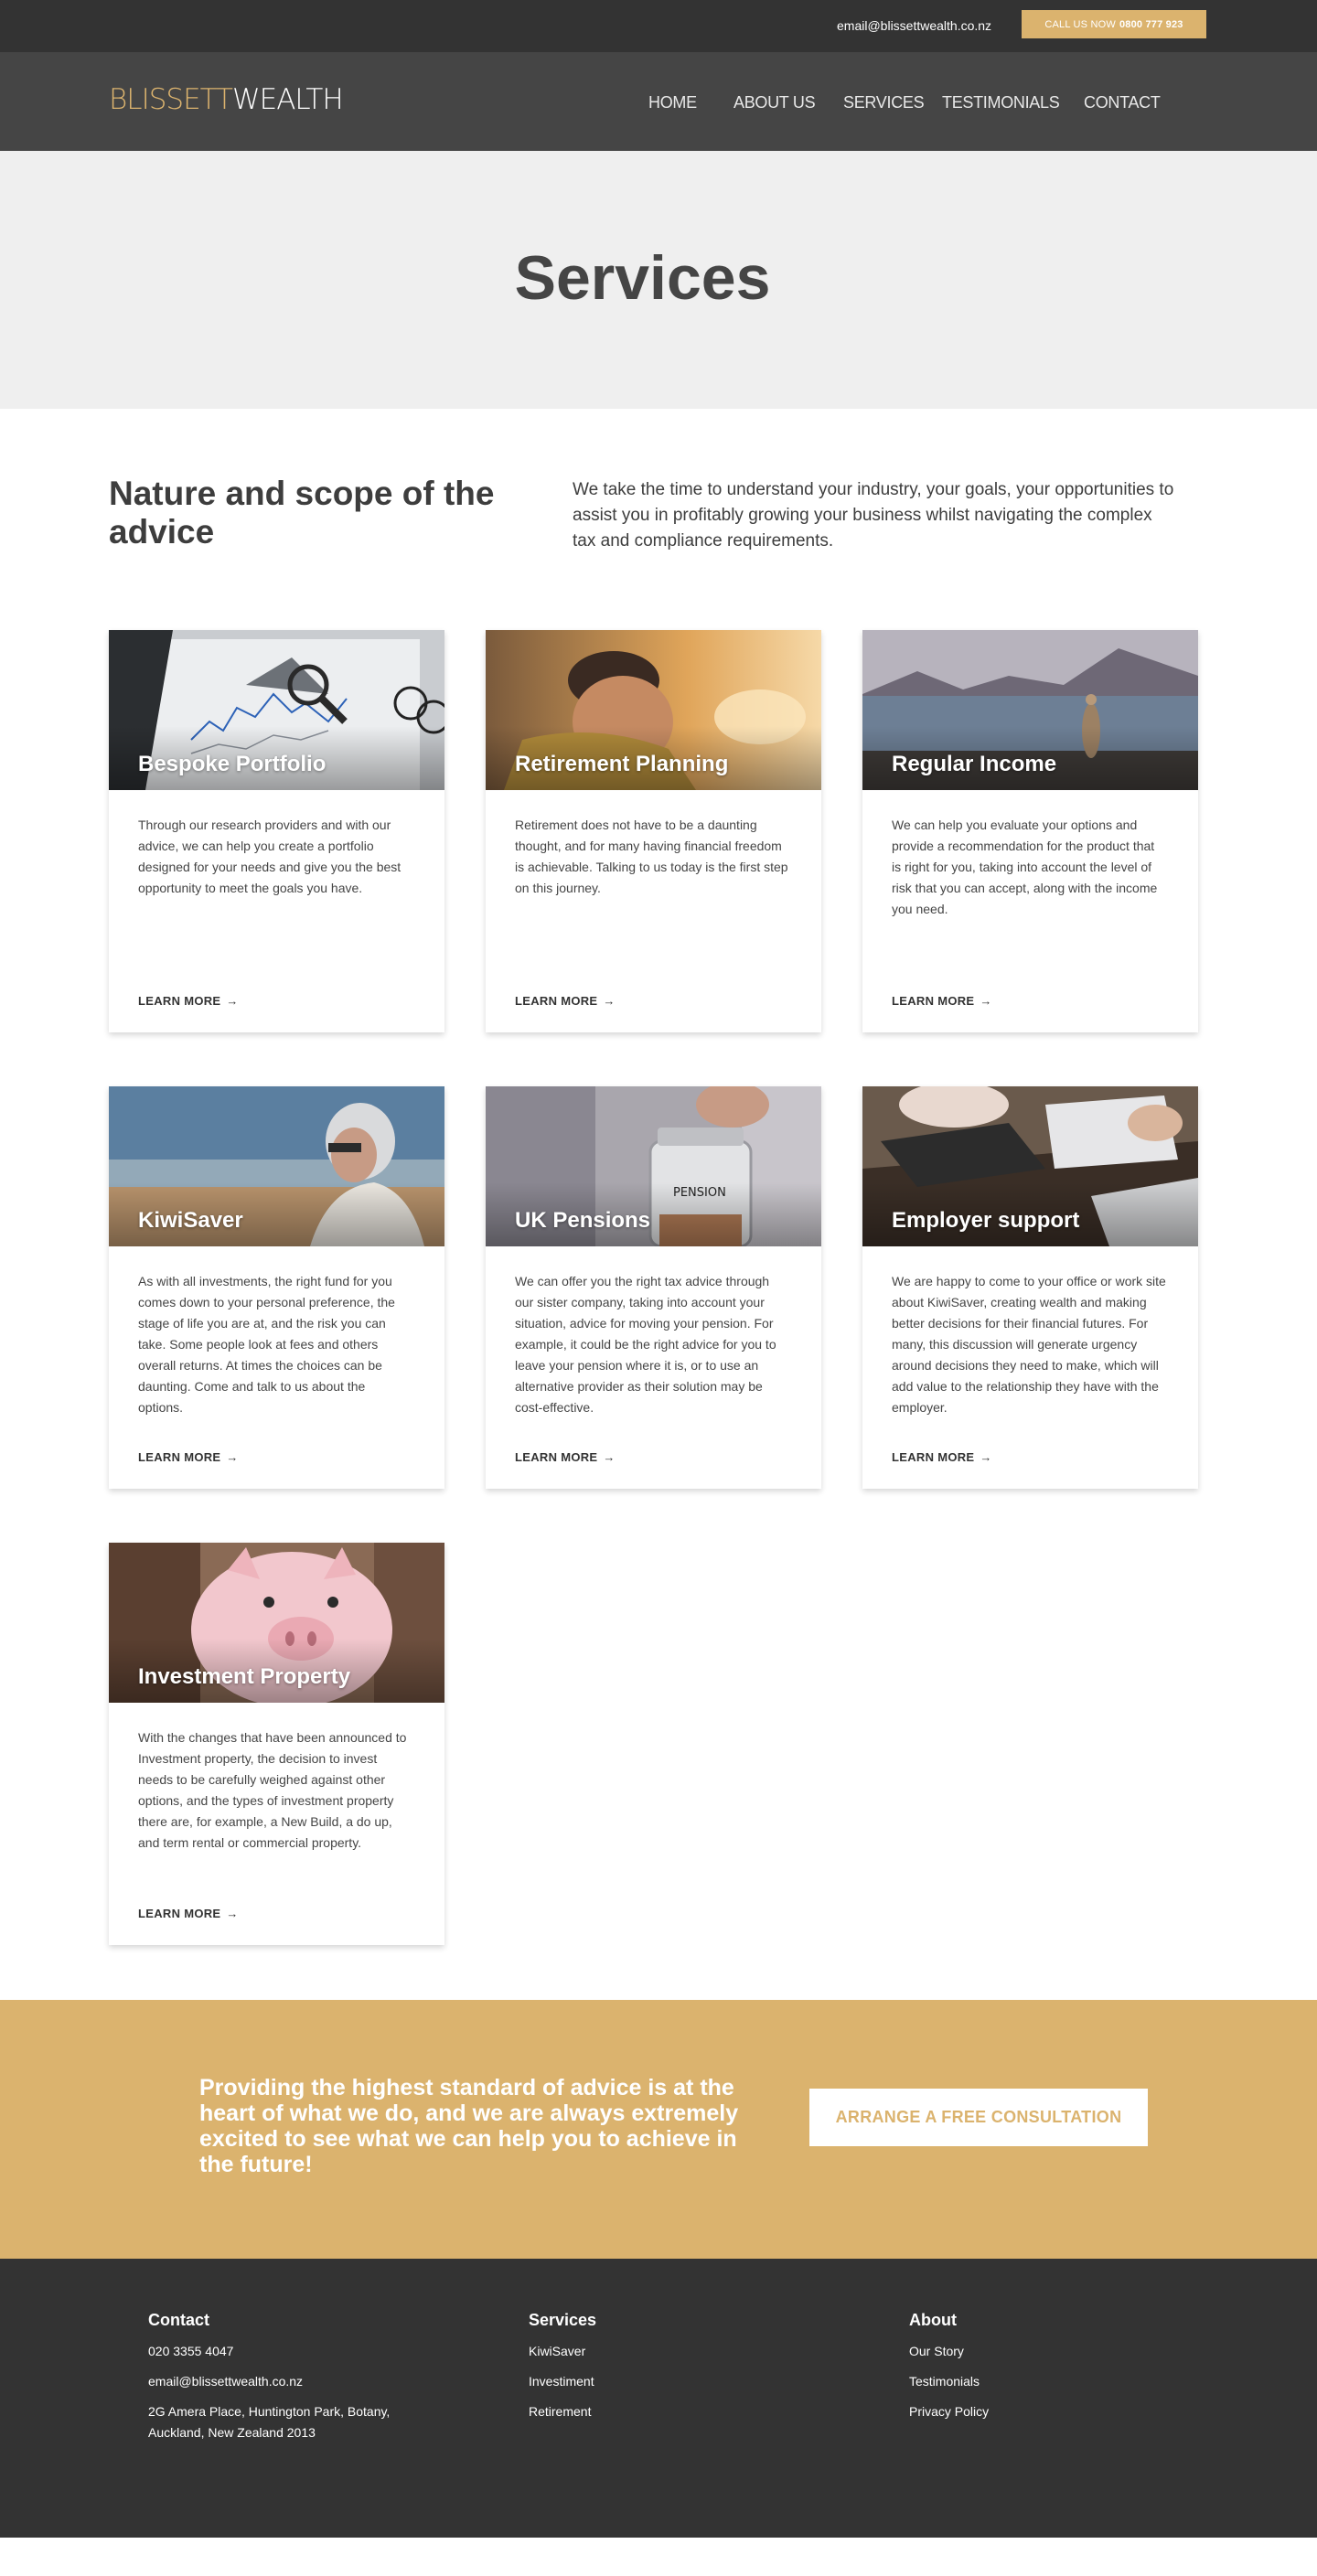 This screenshot has height=2576, width=1317. What do you see at coordinates (642, 278) in the screenshot?
I see `page-title: Services` at bounding box center [642, 278].